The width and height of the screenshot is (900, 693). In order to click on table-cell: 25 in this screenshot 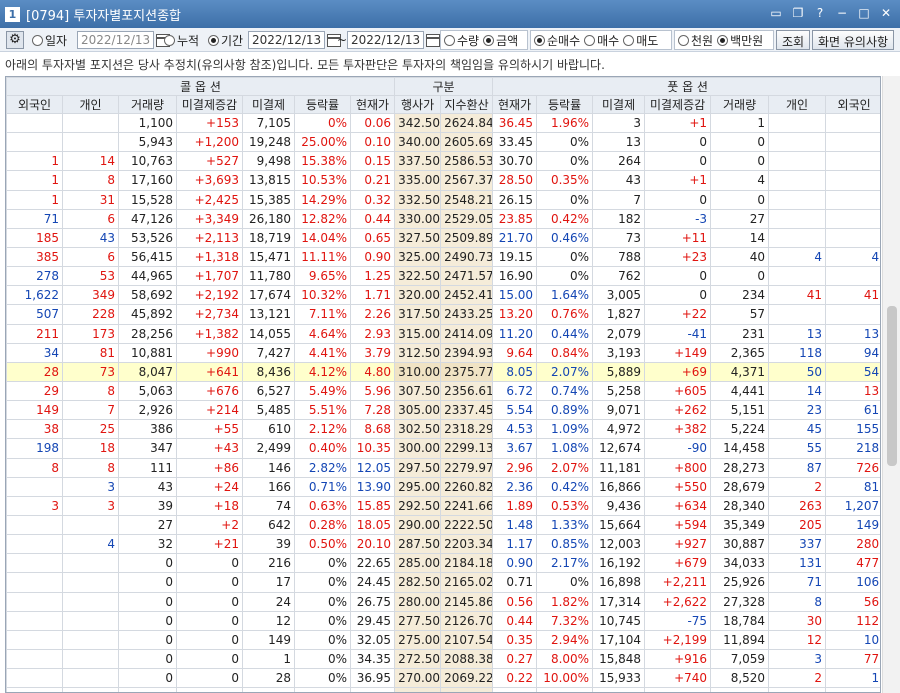, I will do `click(90, 429)`.